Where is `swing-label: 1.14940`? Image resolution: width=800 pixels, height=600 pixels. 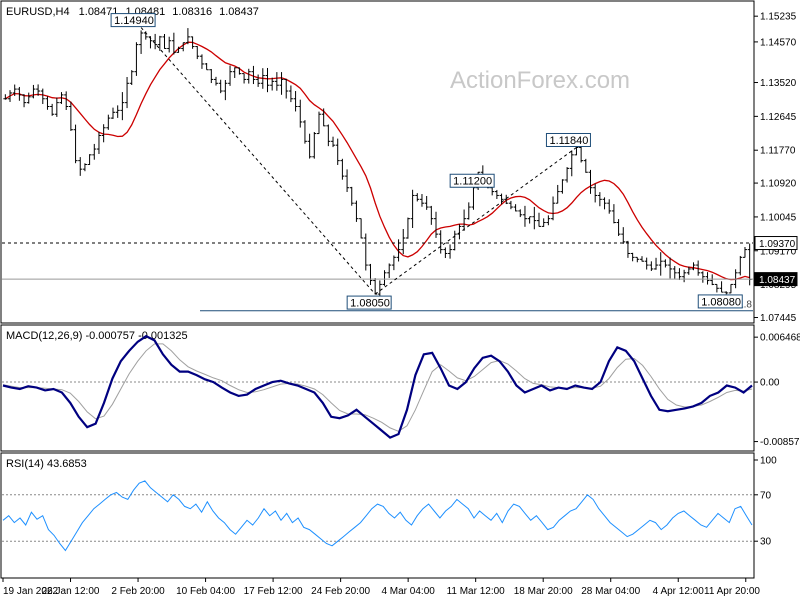
swing-label: 1.14940 is located at coordinates (134, 21).